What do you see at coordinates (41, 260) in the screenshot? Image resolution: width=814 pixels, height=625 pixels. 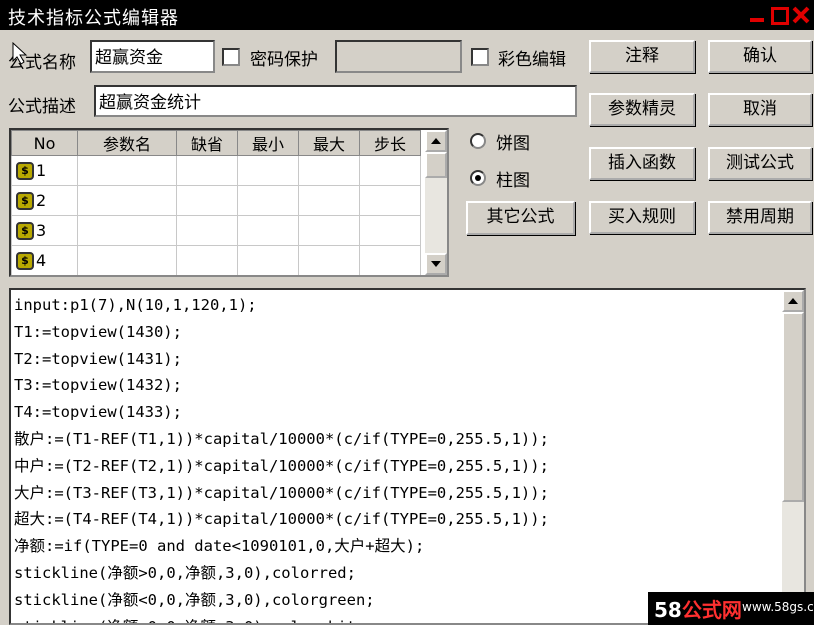 I see `row-number: 4` at bounding box center [41, 260].